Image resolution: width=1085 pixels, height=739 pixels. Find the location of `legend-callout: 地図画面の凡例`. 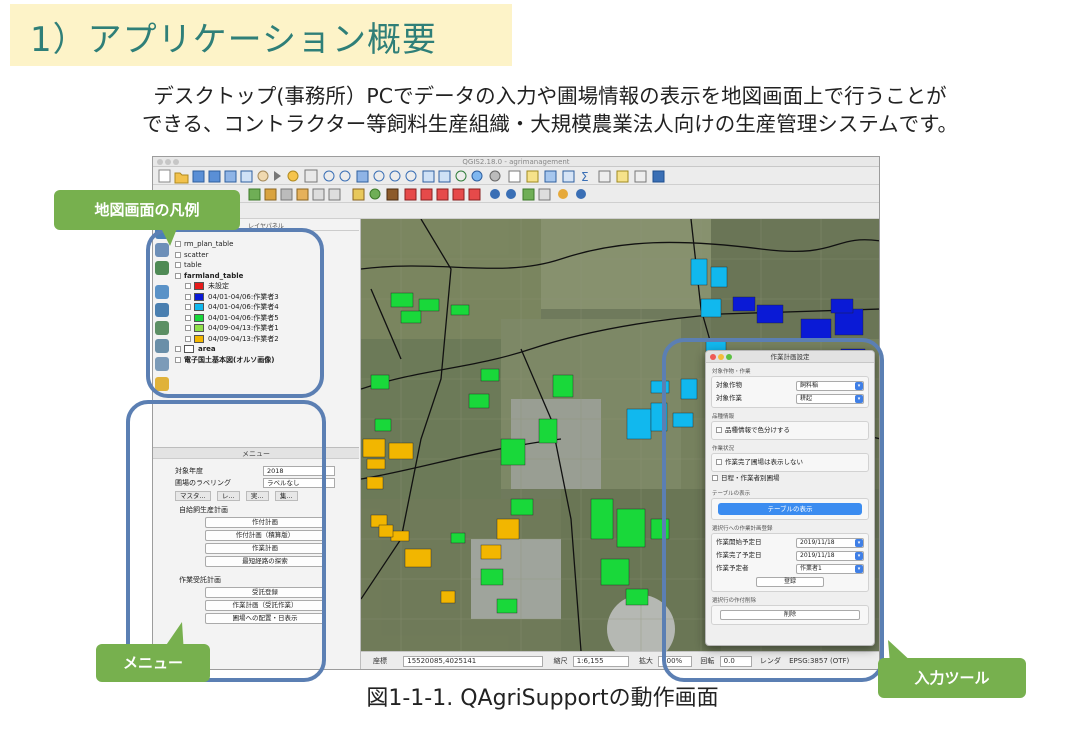

legend-callout: 地図画面の凡例 is located at coordinates (147, 210).